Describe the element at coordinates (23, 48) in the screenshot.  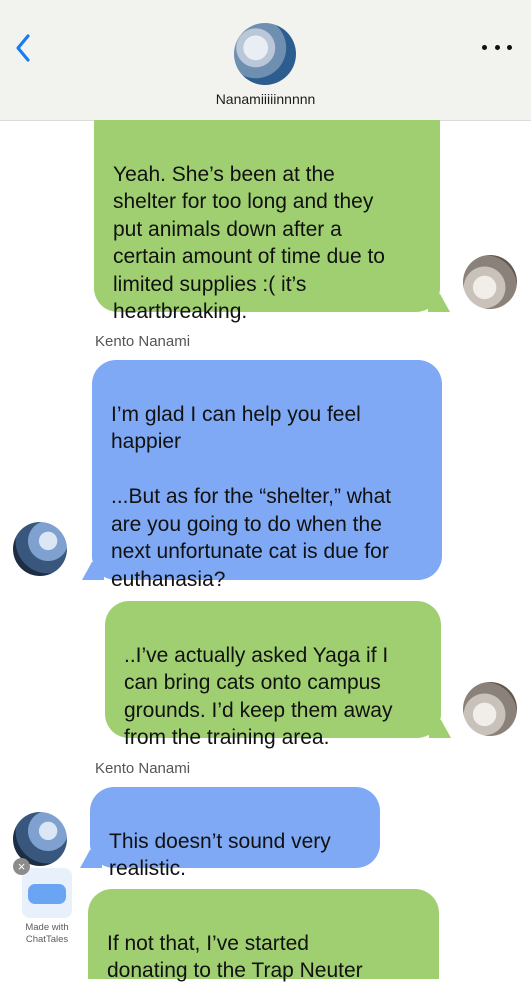
I see `back-chevron-icon` at that location.